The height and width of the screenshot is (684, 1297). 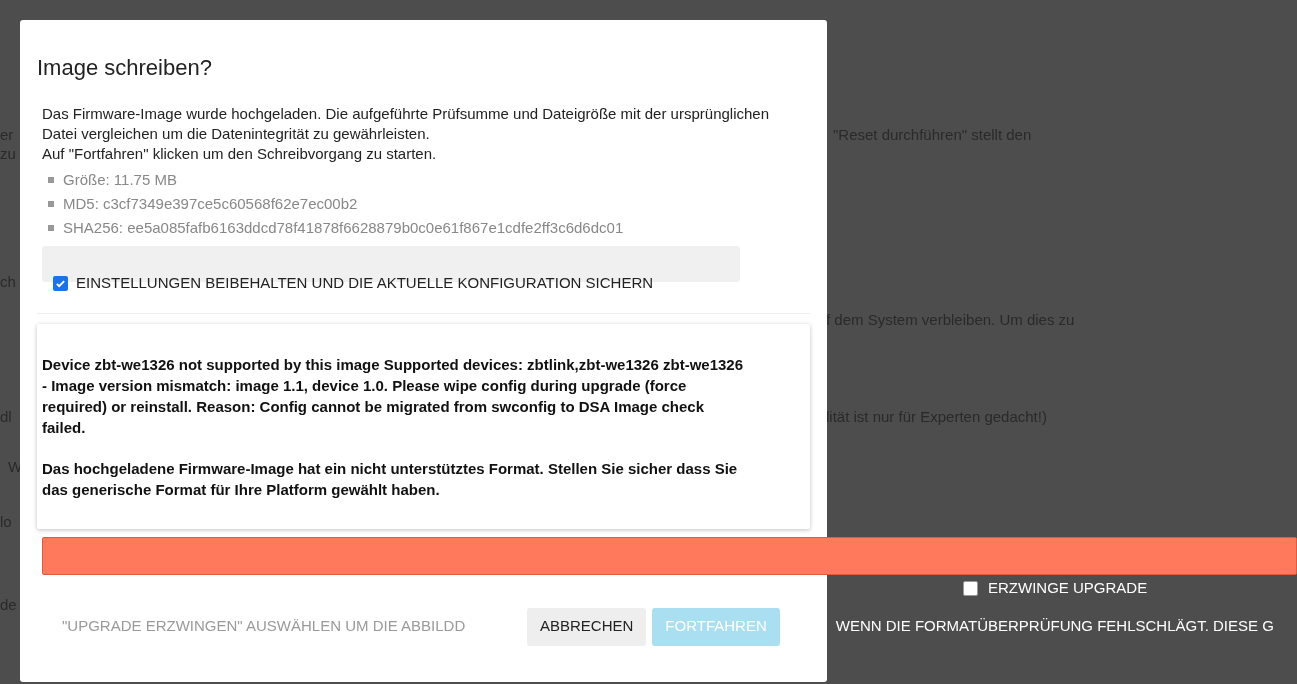 I want to click on detail-text: SHA256: ee5a085fafb6163ddcd78f41878f6628879b0c0e61f867e1cdfe2ff3c6d6dc01, so click(x=343, y=228).